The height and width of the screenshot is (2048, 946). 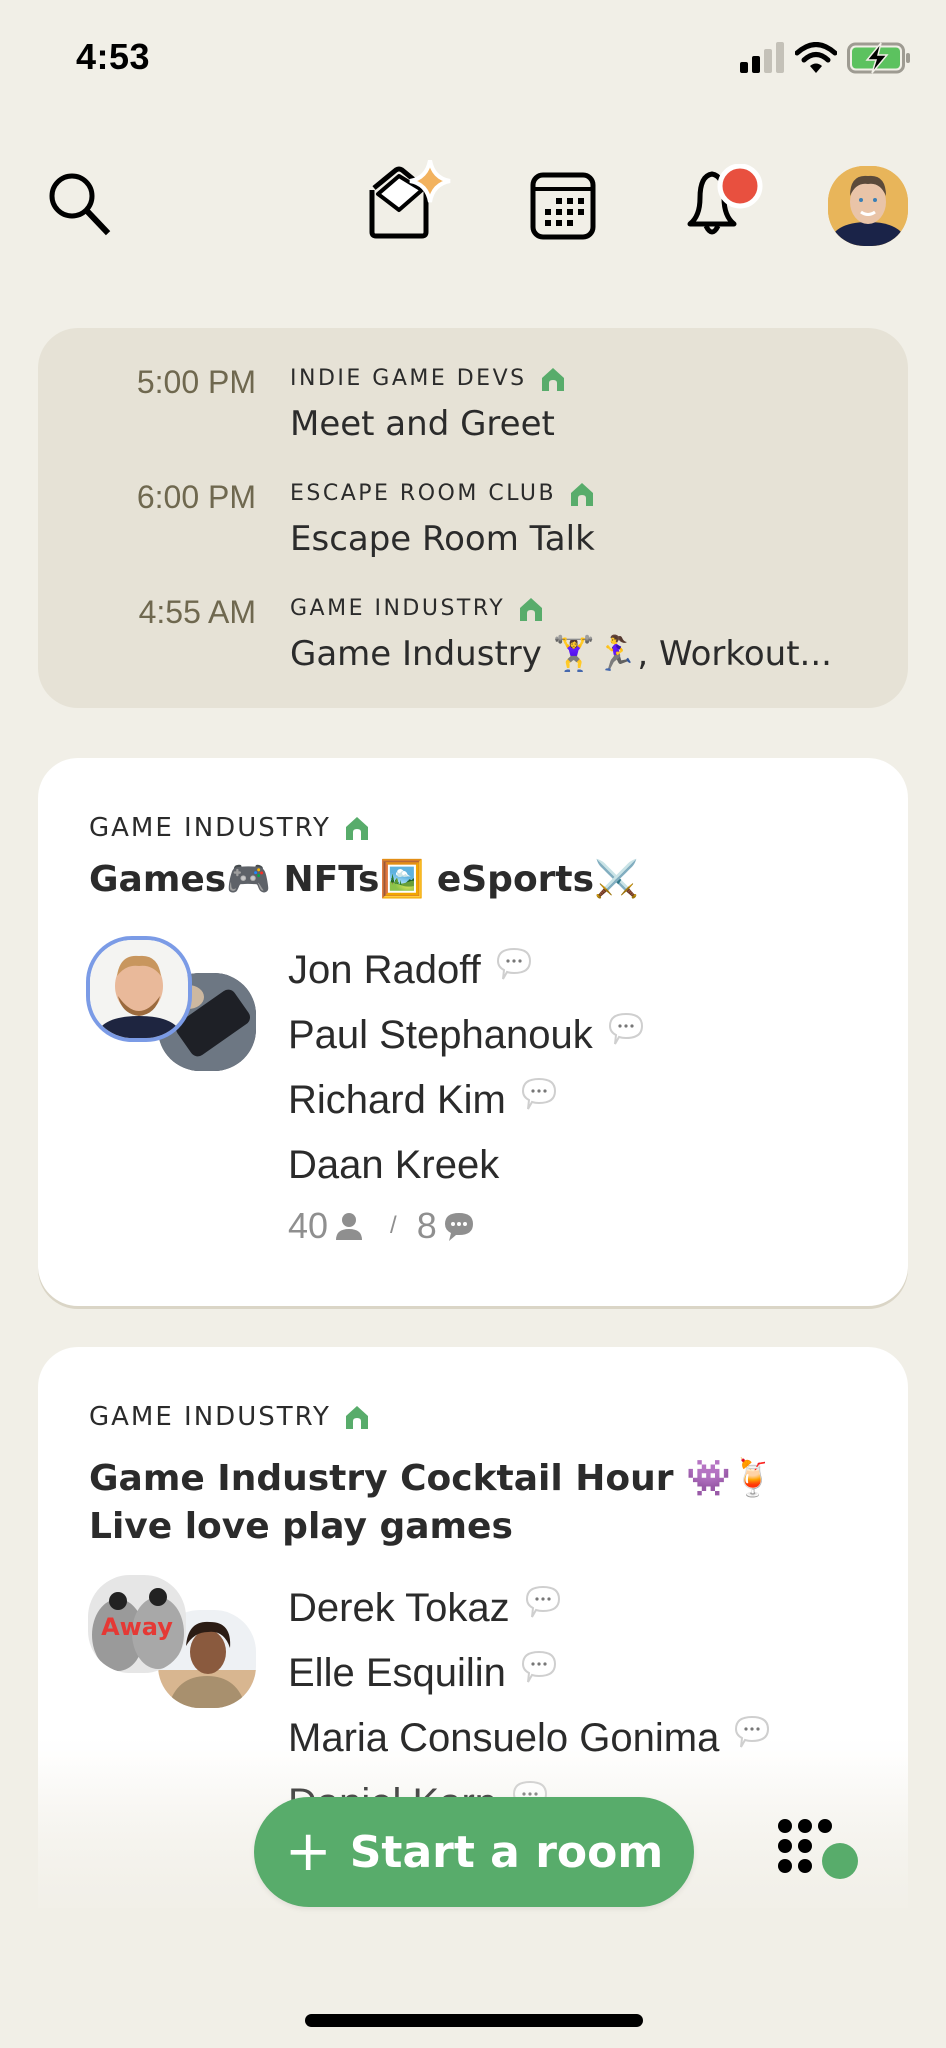 What do you see at coordinates (506, 1852) in the screenshot?
I see `start-room-label: Start a room` at bounding box center [506, 1852].